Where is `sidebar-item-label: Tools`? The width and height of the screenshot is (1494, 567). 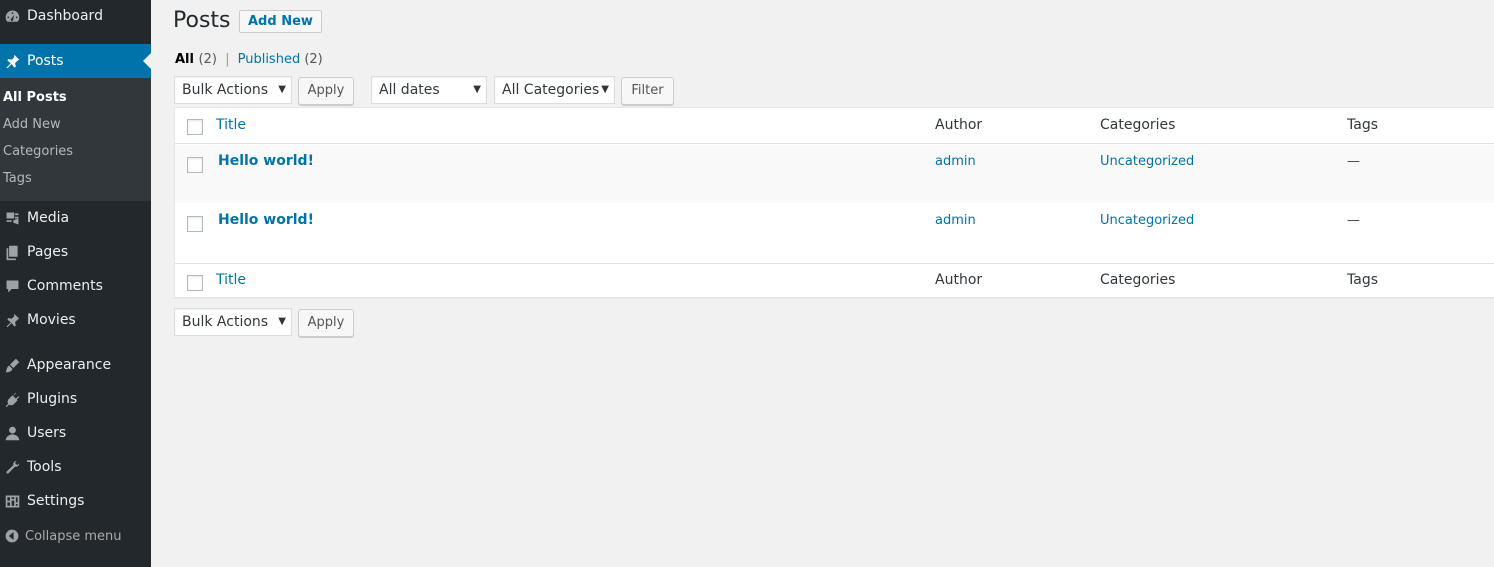 sidebar-item-label: Tools is located at coordinates (44, 467).